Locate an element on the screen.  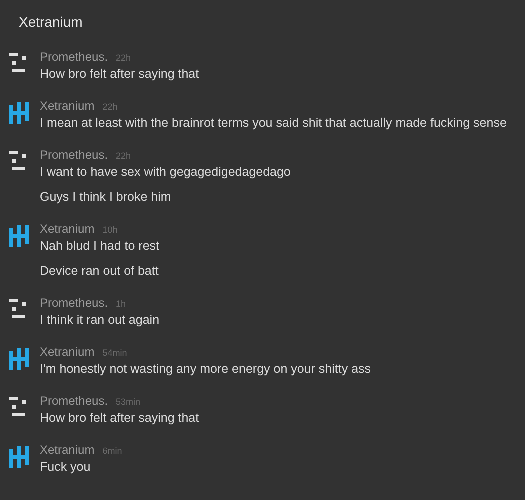
message-text: I want to have sex with gegagedigedagedago is located at coordinates (165, 172).